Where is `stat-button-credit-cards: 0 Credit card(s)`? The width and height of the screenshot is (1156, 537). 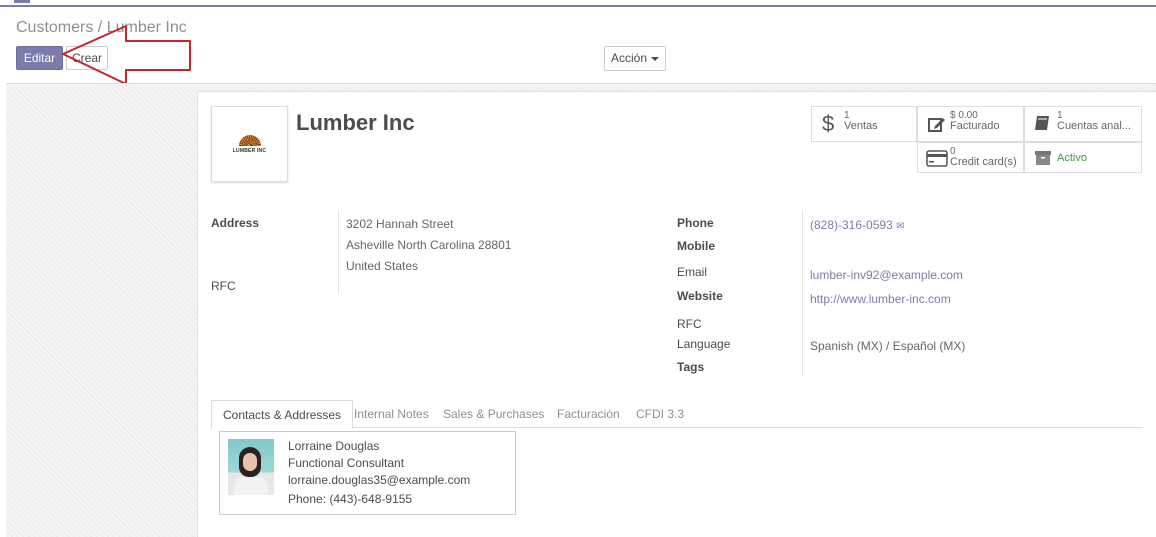 stat-button-credit-cards: 0 Credit card(s) is located at coordinates (970, 157).